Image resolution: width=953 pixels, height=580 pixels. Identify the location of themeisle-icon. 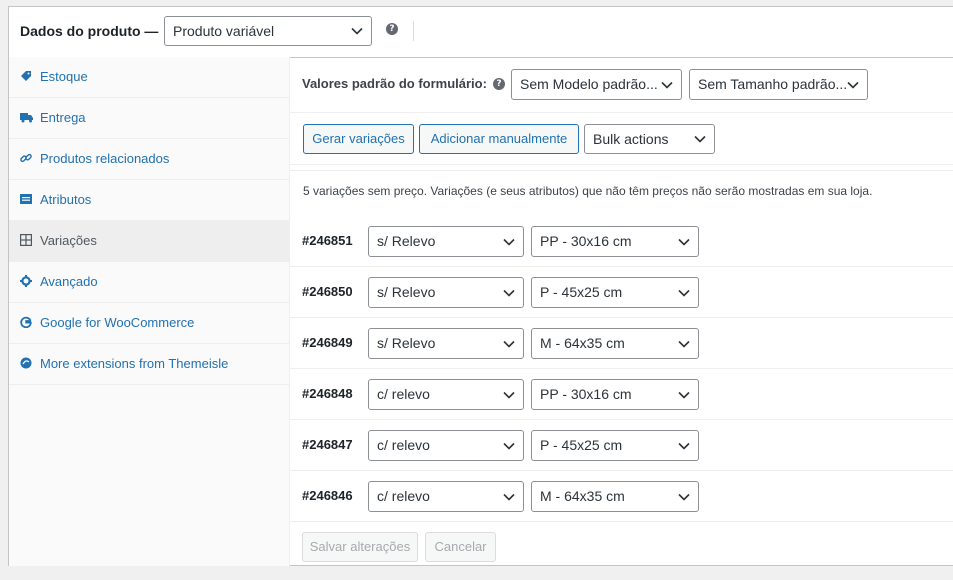
(26, 363).